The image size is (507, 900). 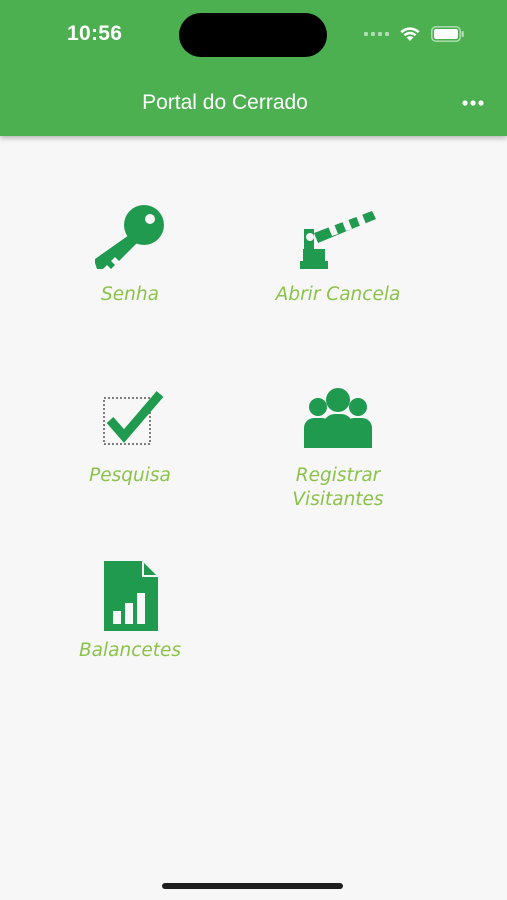 I want to click on home-indicator, so click(x=252, y=886).